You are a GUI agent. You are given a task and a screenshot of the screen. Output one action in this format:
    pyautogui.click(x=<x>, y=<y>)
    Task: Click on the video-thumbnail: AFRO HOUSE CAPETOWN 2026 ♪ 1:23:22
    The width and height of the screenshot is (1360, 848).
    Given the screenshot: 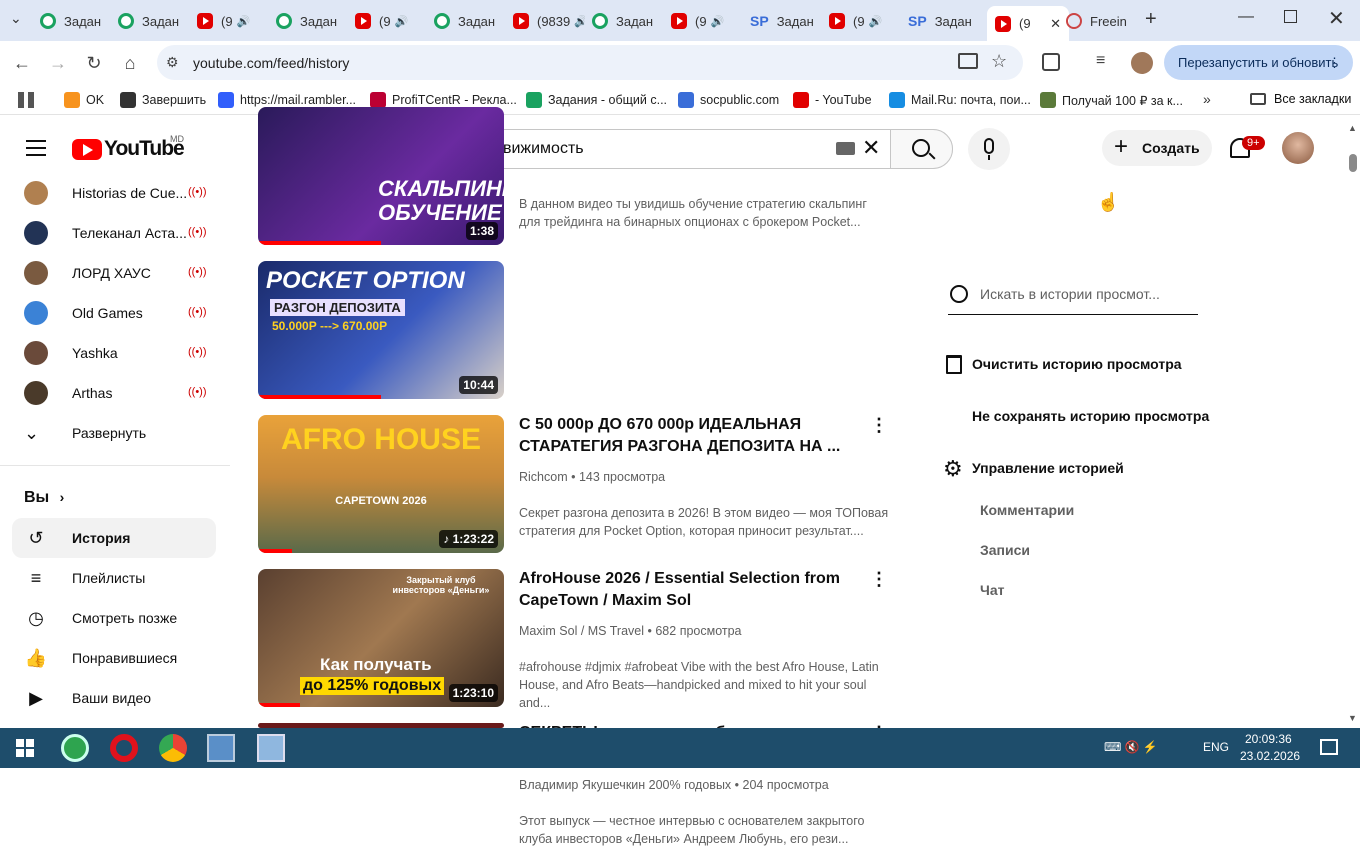 What is the action you would take?
    pyautogui.click(x=381, y=484)
    